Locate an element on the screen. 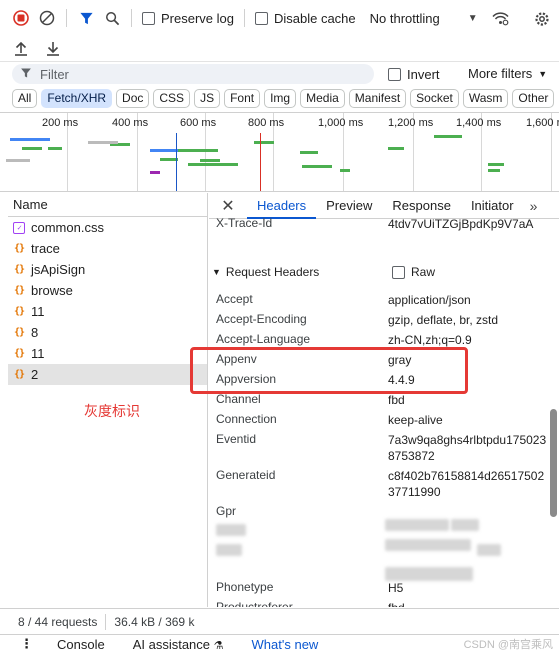 The width and height of the screenshot is (559, 653). request-row: {} 2 is located at coordinates (107, 374).